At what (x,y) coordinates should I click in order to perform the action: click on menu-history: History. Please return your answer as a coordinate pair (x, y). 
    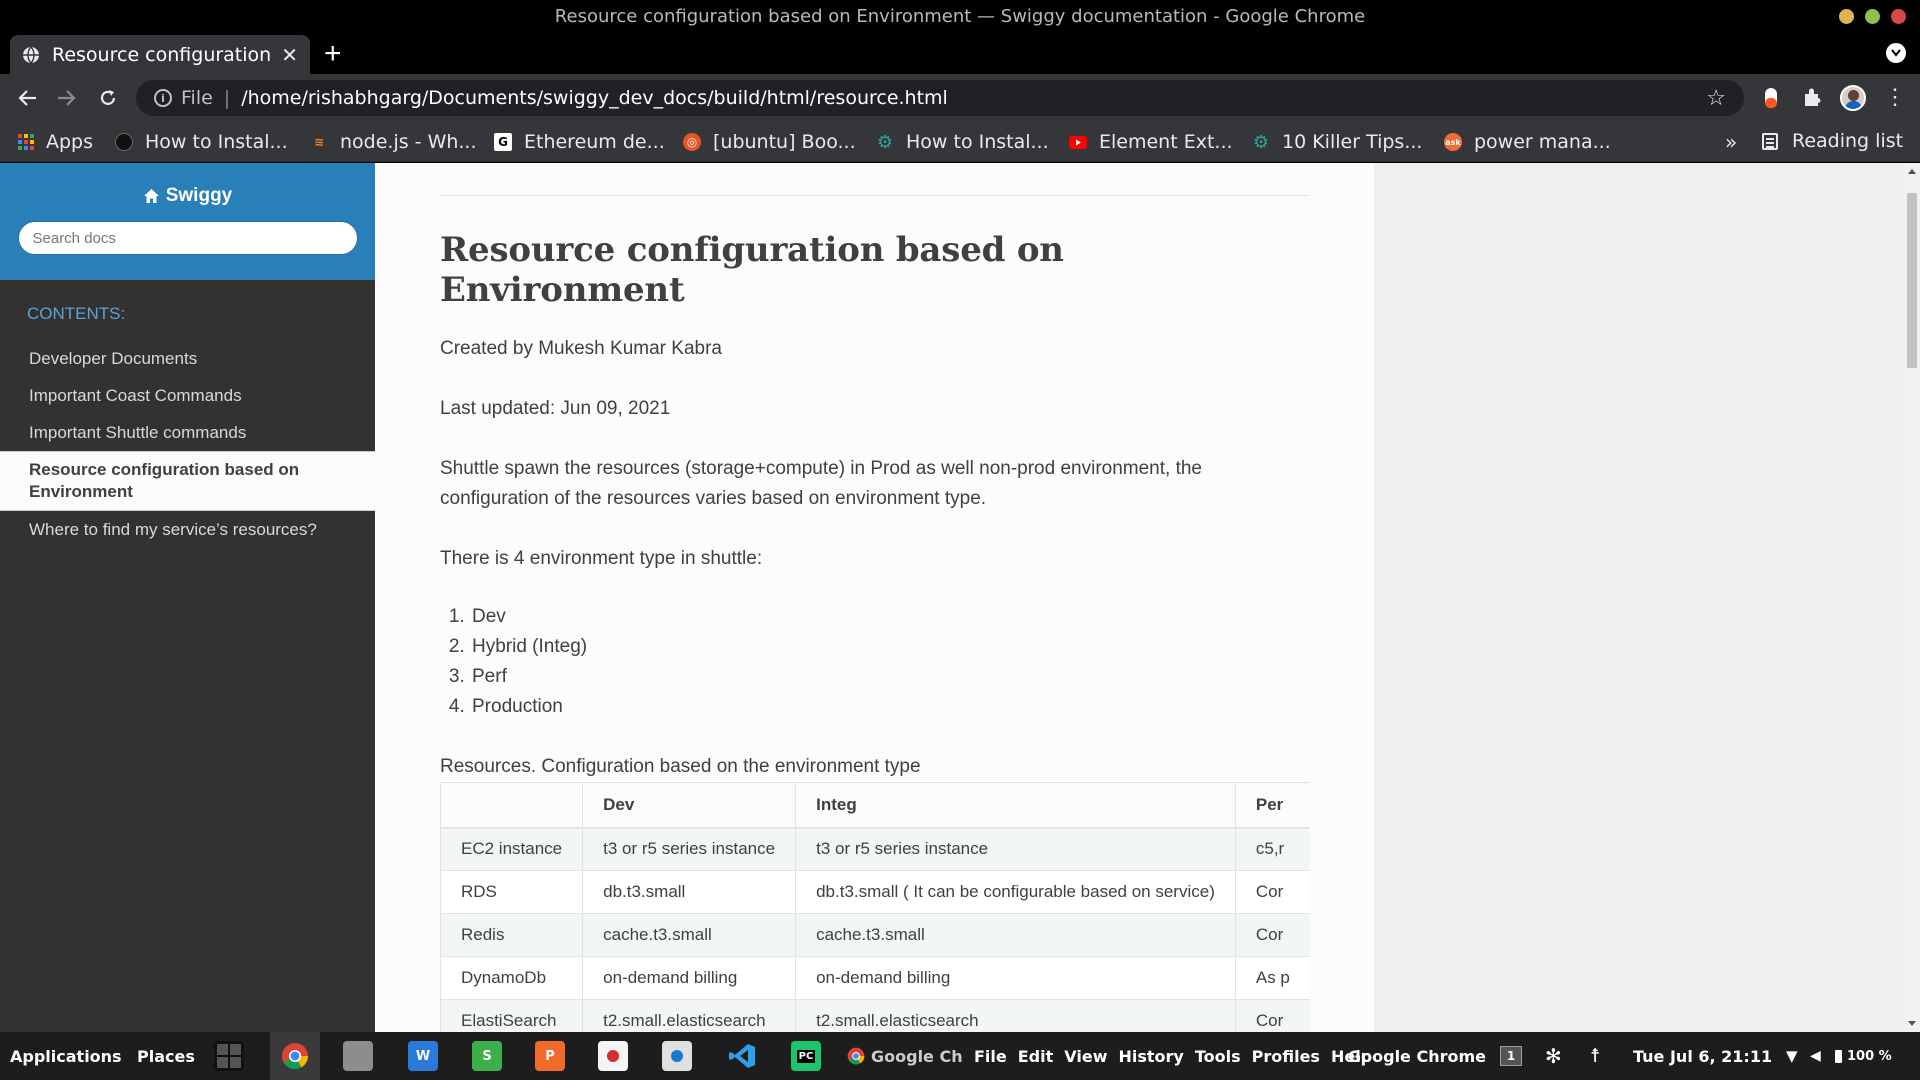
    Looking at the image, I should click on (1150, 1056).